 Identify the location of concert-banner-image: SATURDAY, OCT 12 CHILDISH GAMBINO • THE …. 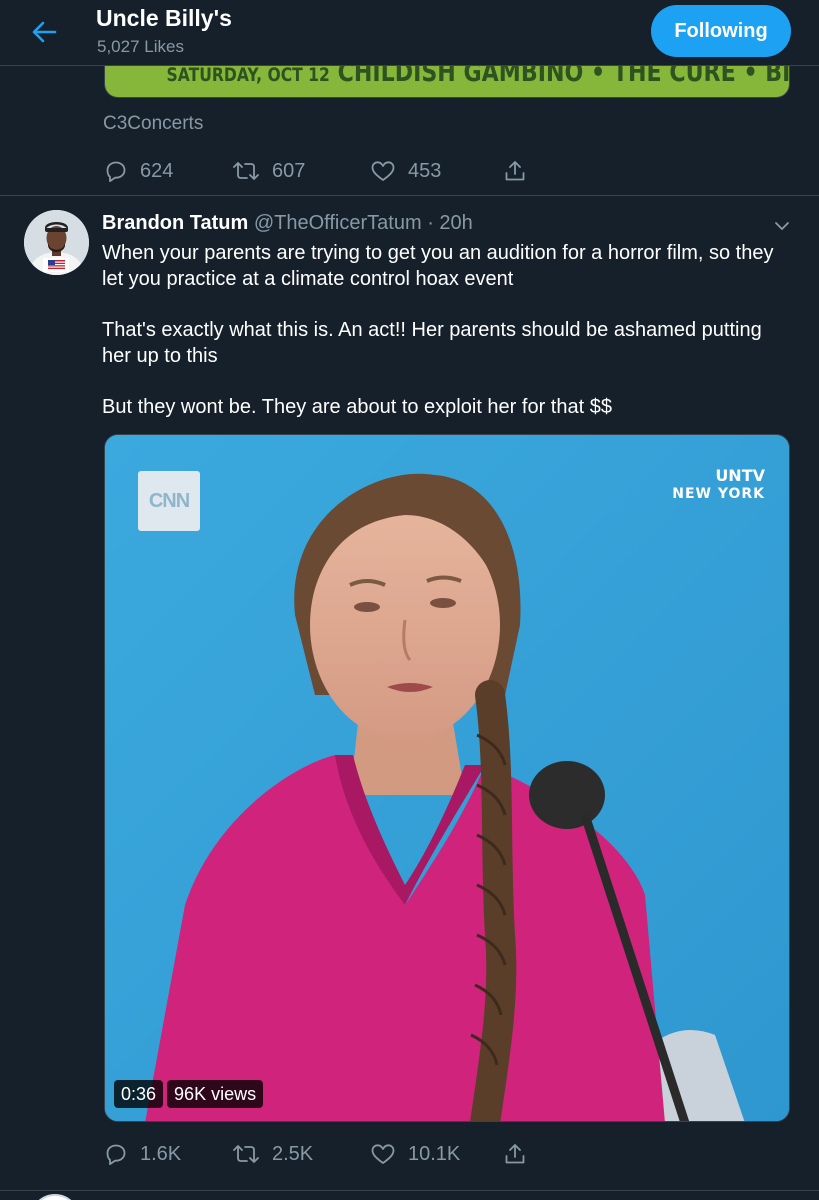
(447, 80).